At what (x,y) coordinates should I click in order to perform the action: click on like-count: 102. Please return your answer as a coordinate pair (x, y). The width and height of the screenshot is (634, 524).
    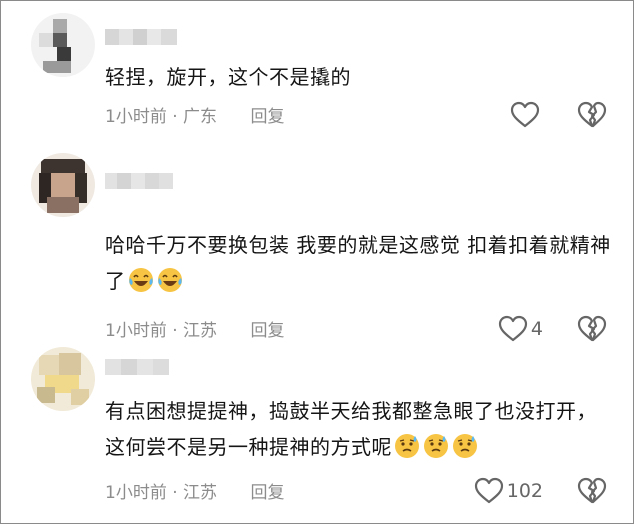
    Looking at the image, I should click on (524, 491).